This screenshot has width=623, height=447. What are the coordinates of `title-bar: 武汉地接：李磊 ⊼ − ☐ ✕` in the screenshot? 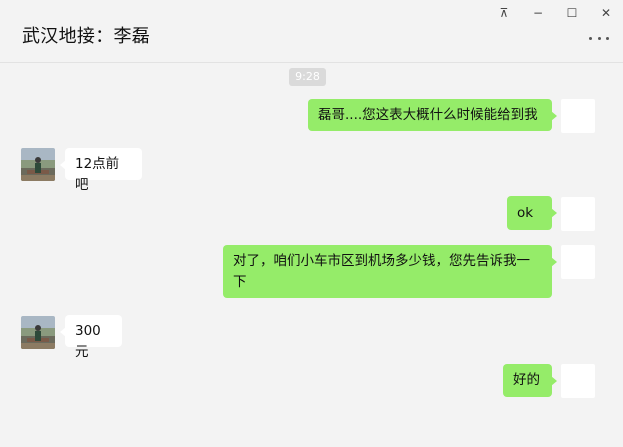 It's located at (311, 31).